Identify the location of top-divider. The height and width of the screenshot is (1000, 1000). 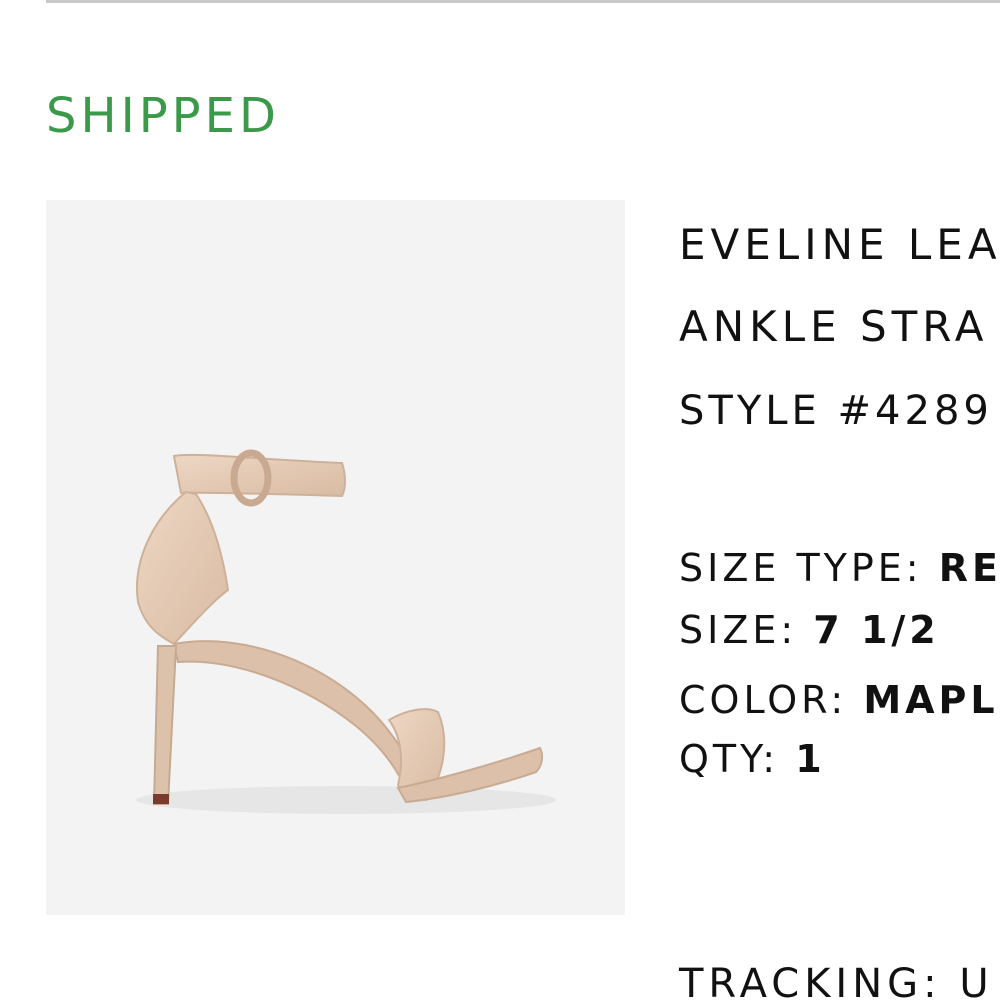
(523, 1).